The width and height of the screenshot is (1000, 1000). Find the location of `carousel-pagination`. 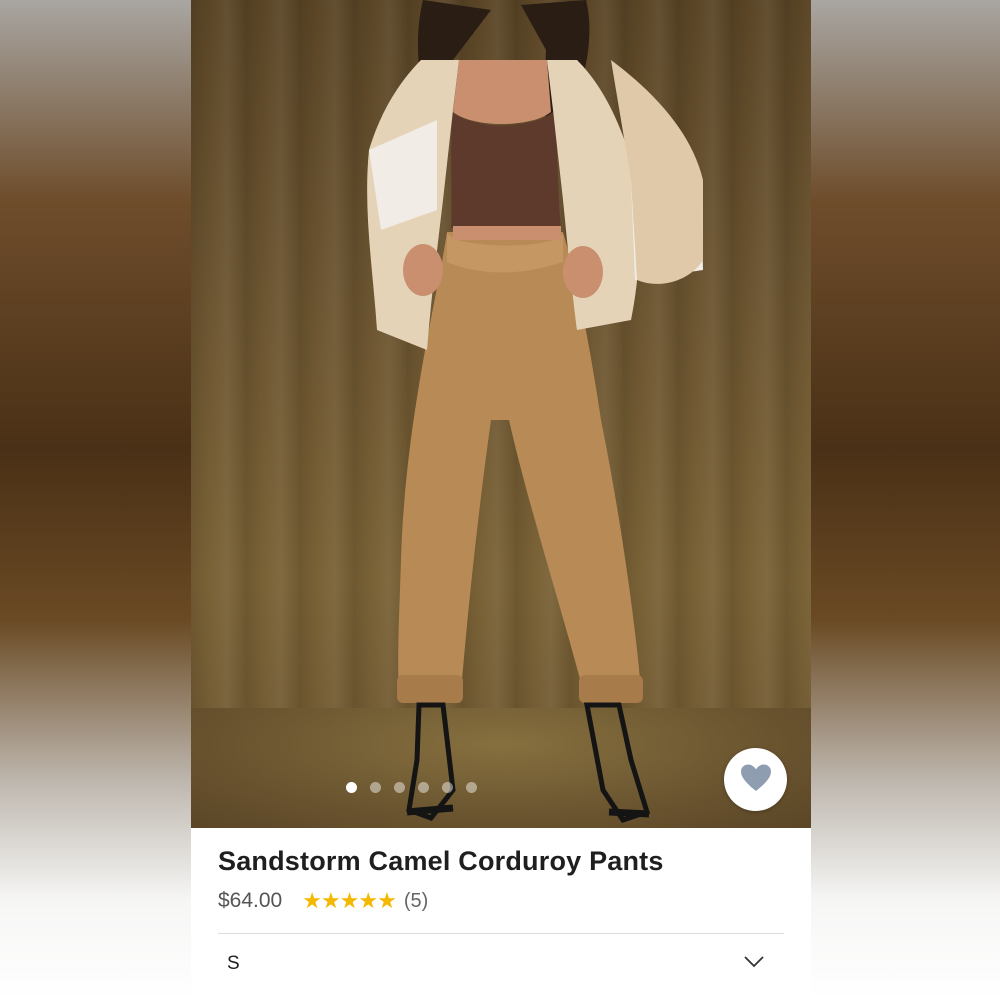

carousel-pagination is located at coordinates (401, 789).